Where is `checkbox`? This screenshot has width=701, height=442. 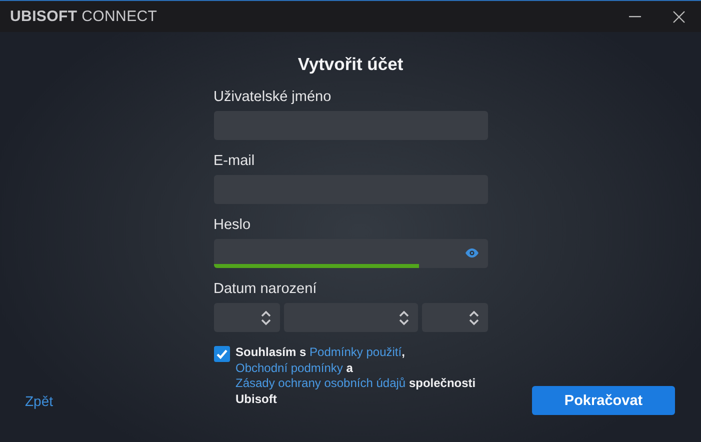 checkbox is located at coordinates (222, 354).